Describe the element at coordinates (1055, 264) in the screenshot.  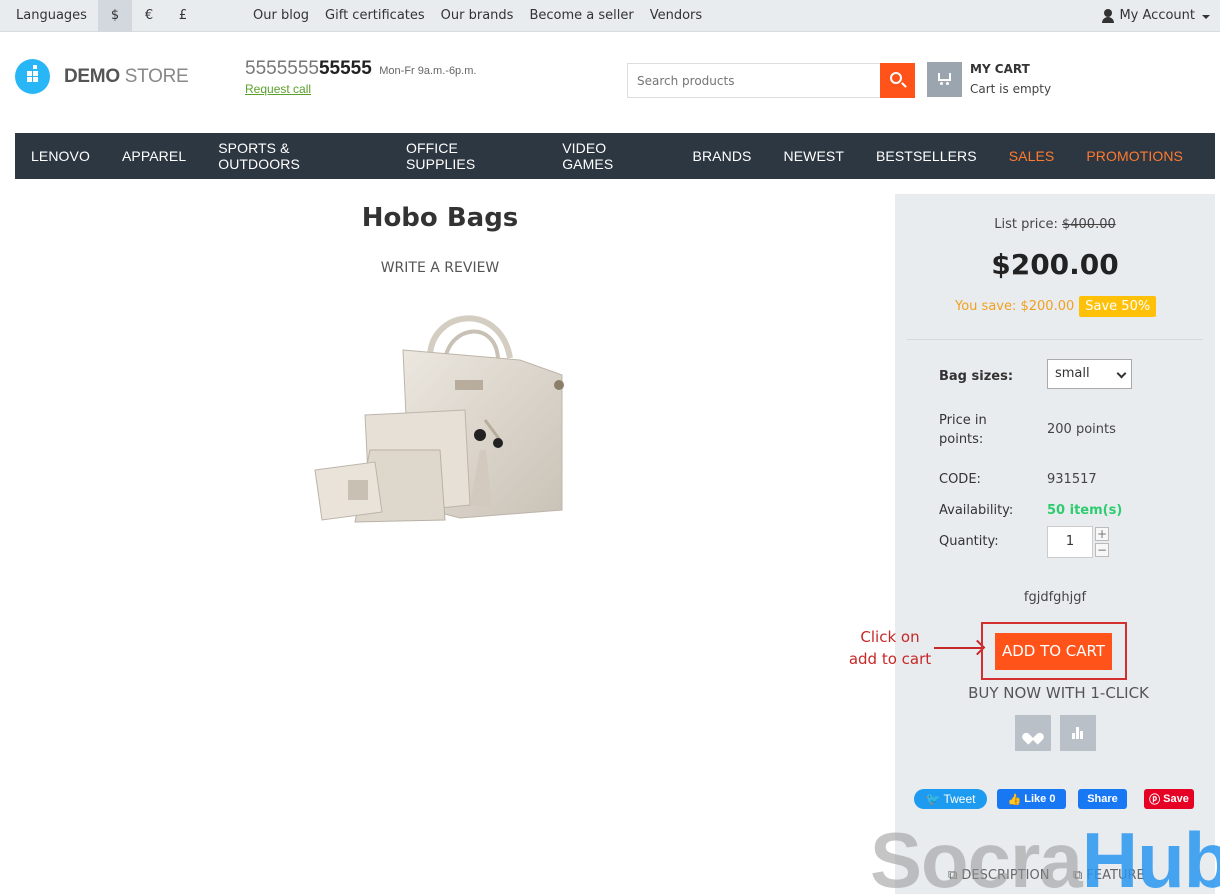
I see `product-price: $200.00` at that location.